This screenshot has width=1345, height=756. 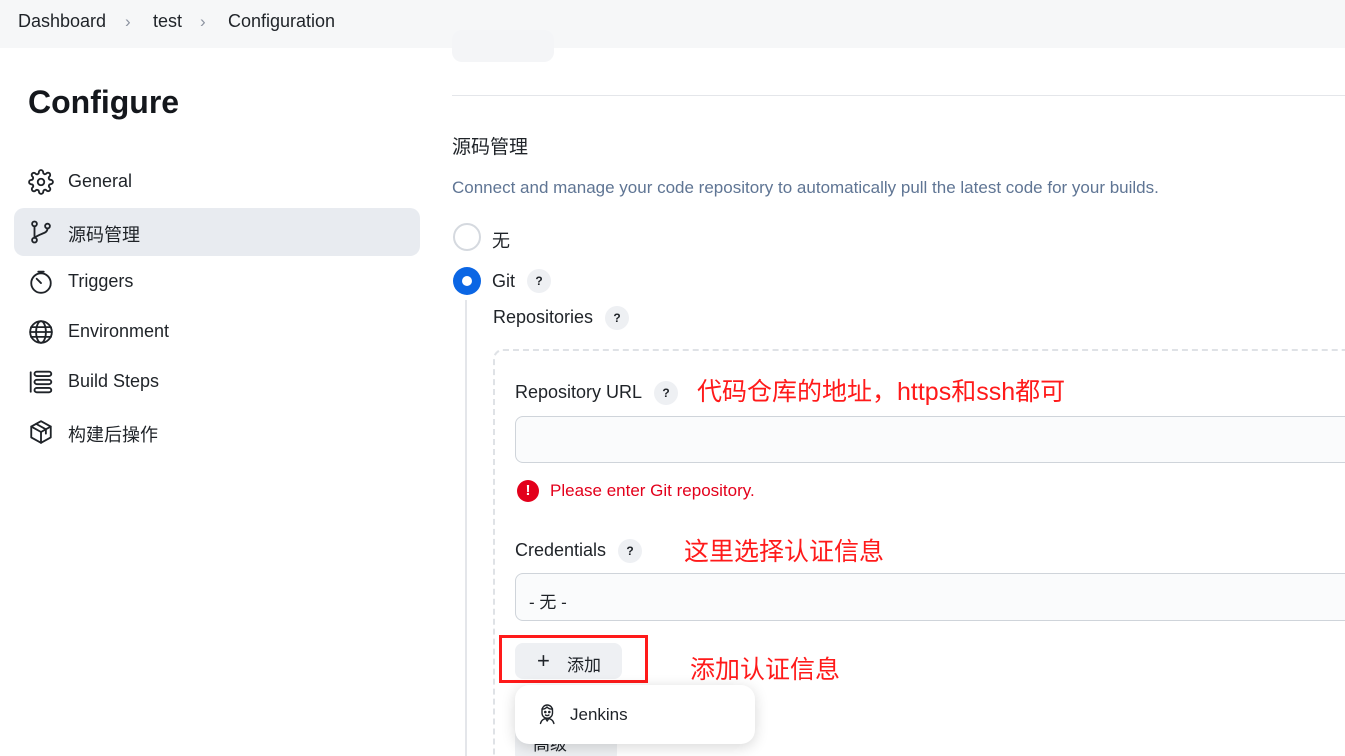 What do you see at coordinates (281, 21) in the screenshot?
I see `breadcrumb-configuration: Configuration` at bounding box center [281, 21].